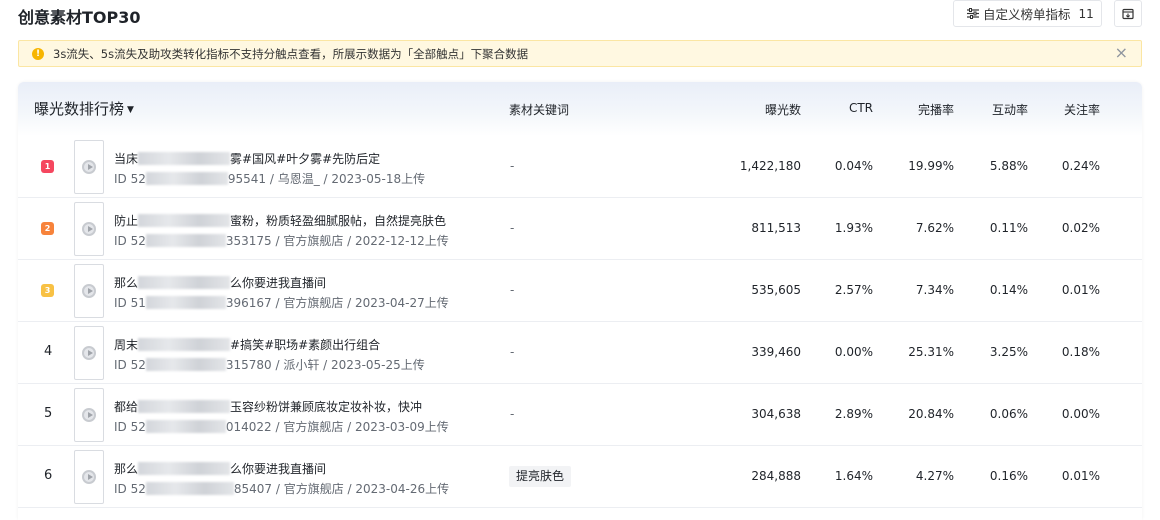 The image size is (1160, 520). What do you see at coordinates (1008, 228) in the screenshot?
I see `interaction-cell: 0.11%` at bounding box center [1008, 228].